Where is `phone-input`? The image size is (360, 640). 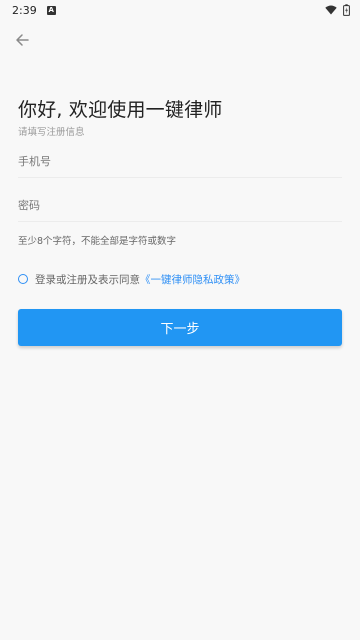
phone-input is located at coordinates (180, 161).